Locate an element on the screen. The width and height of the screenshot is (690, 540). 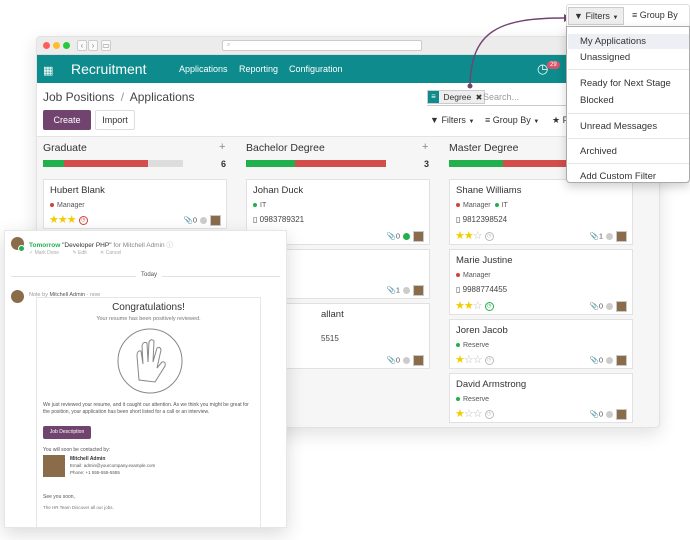
minimize-window-icon is located at coordinates (56, 45).